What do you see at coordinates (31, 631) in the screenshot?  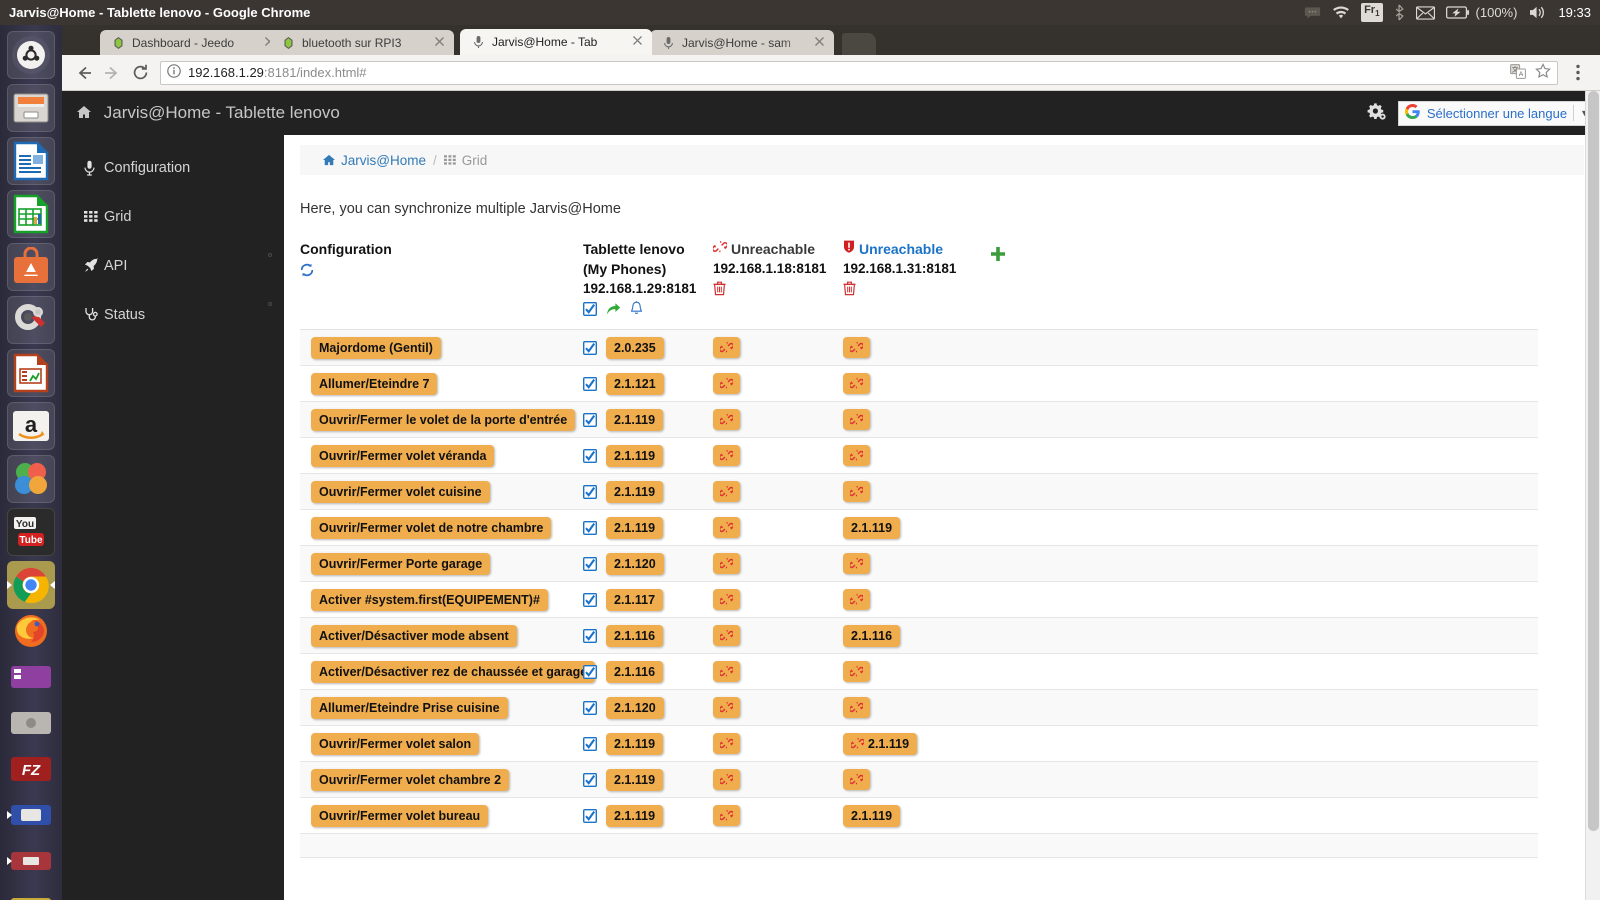 I see `firefox-icon` at bounding box center [31, 631].